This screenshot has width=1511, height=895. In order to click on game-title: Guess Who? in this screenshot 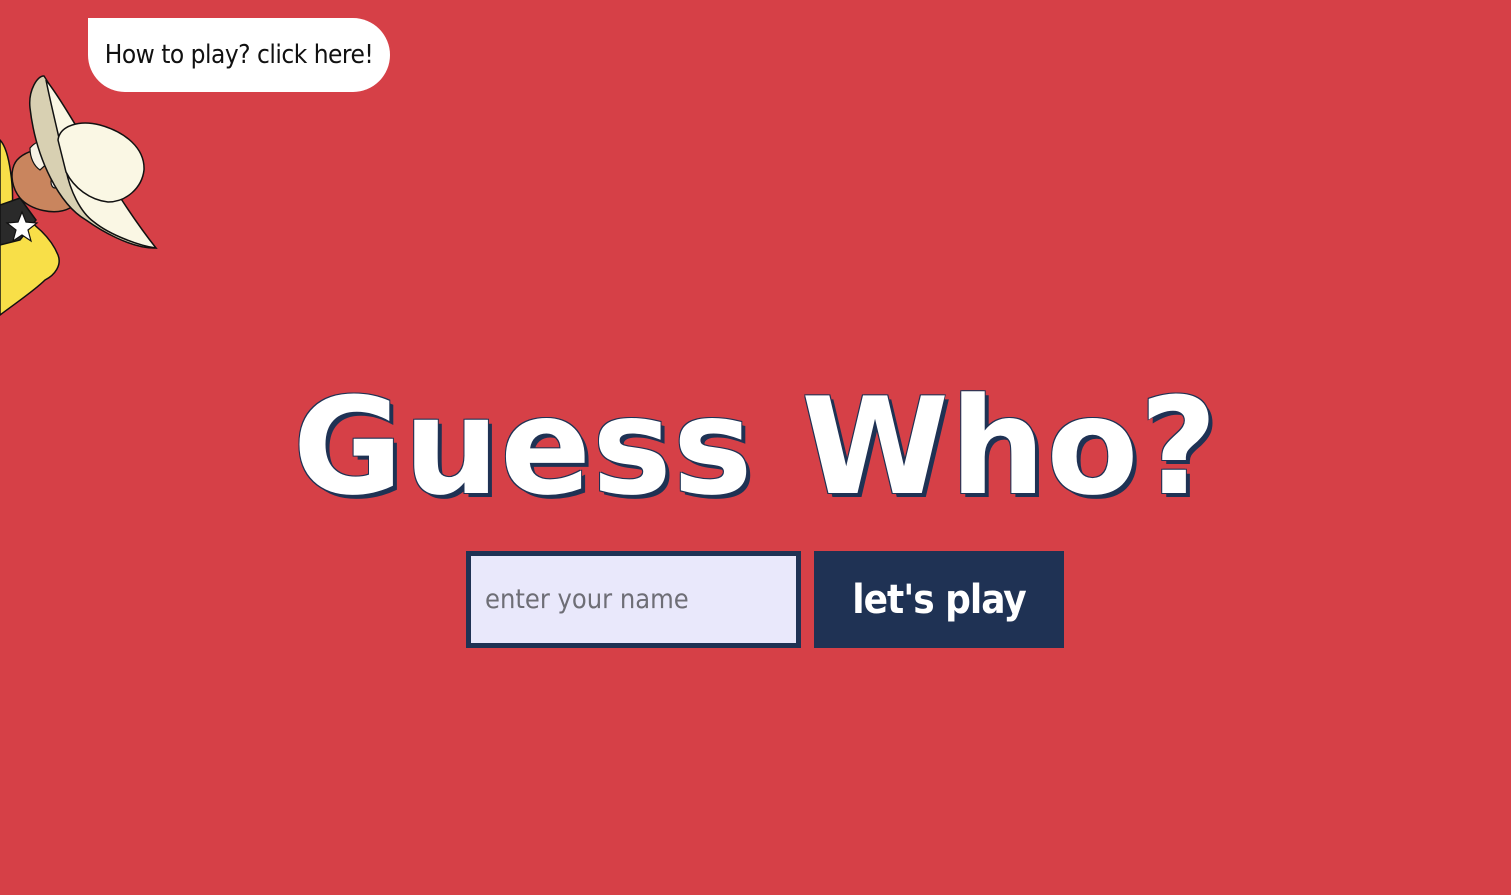, I will do `click(755, 447)`.